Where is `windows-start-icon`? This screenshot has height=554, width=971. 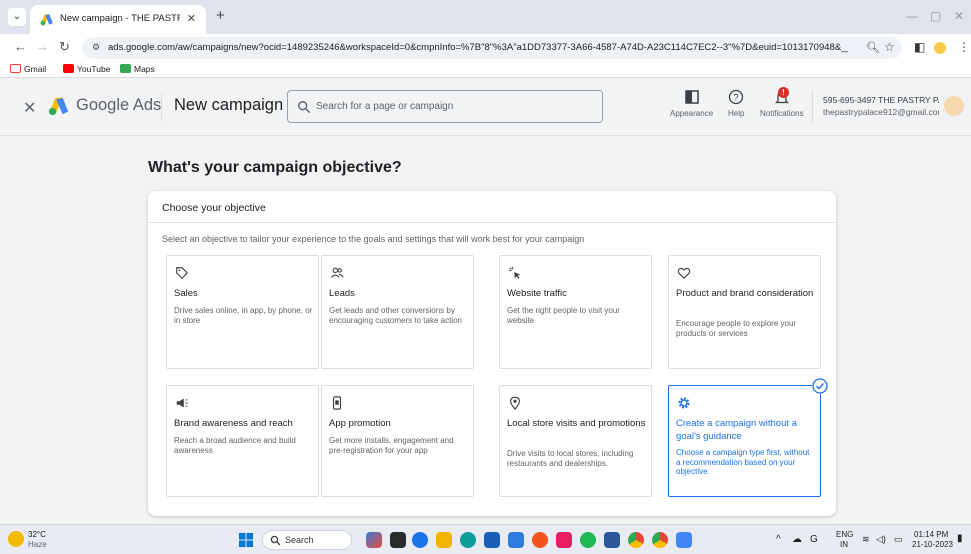
windows-start-icon is located at coordinates (246, 540).